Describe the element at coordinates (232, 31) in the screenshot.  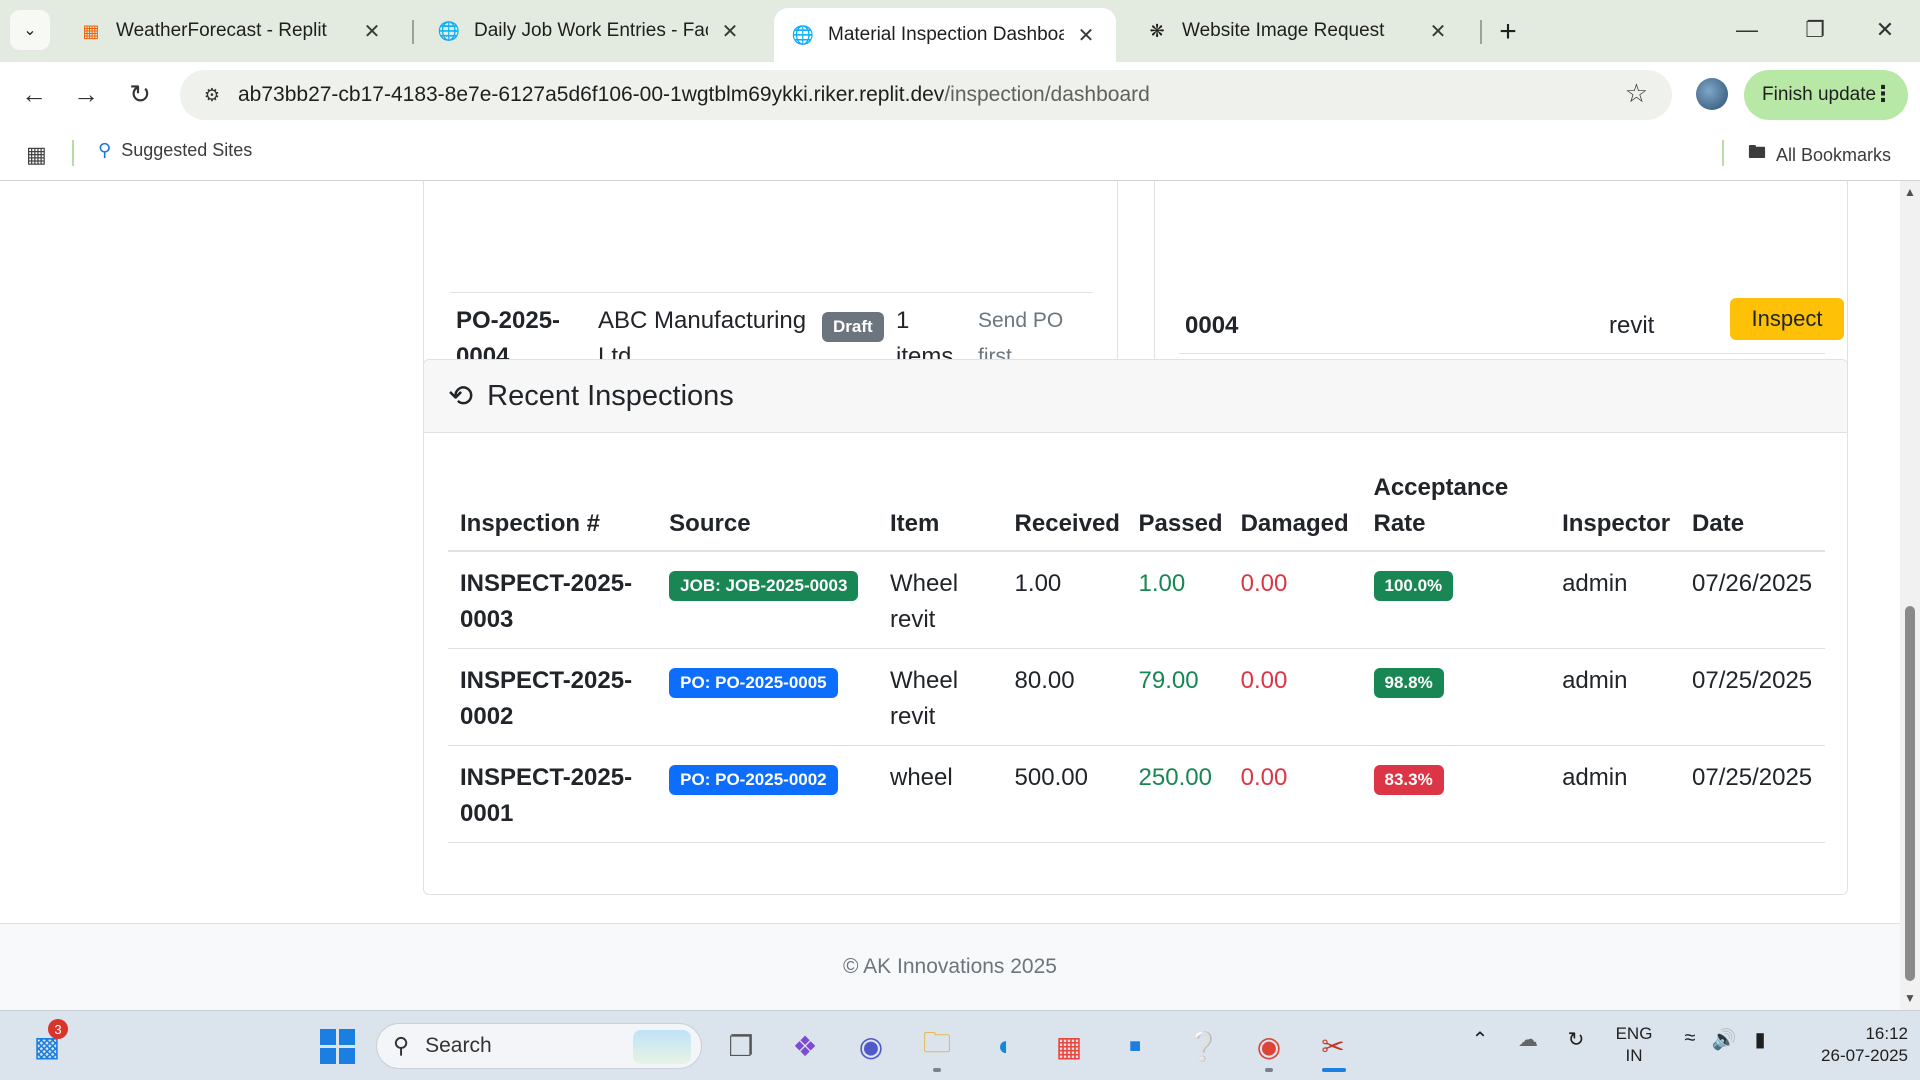
I see `tab-weatherforecast: ▦ WeatherForecast - Replit ✕` at that location.